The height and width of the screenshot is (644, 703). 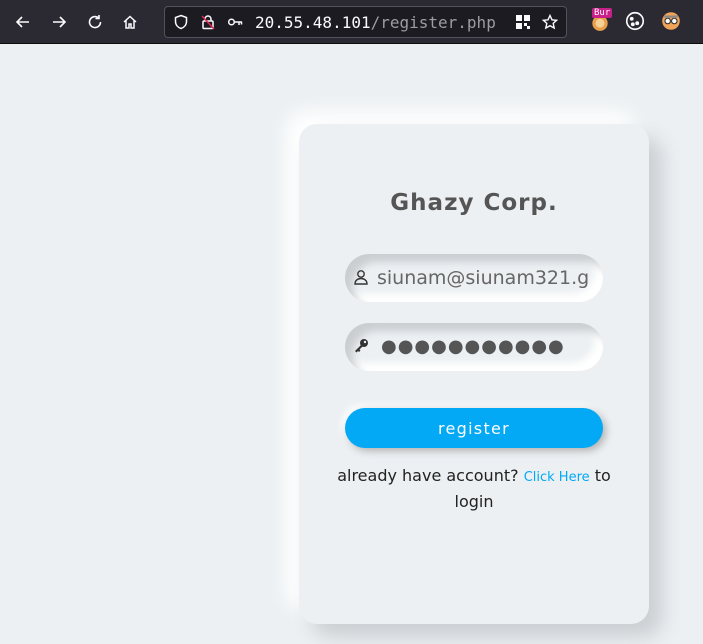 I want to click on url-text: 20.55.48.101/register.php, so click(x=375, y=22).